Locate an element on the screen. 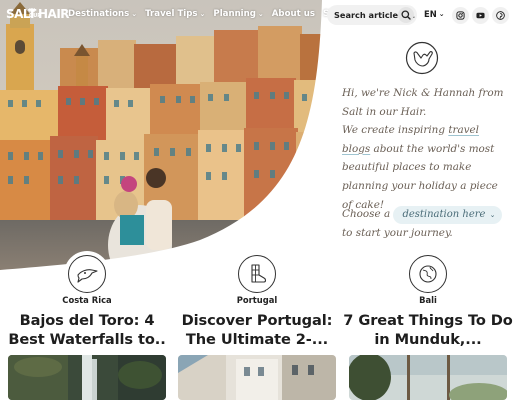  tiled-boot-icon is located at coordinates (257, 274).